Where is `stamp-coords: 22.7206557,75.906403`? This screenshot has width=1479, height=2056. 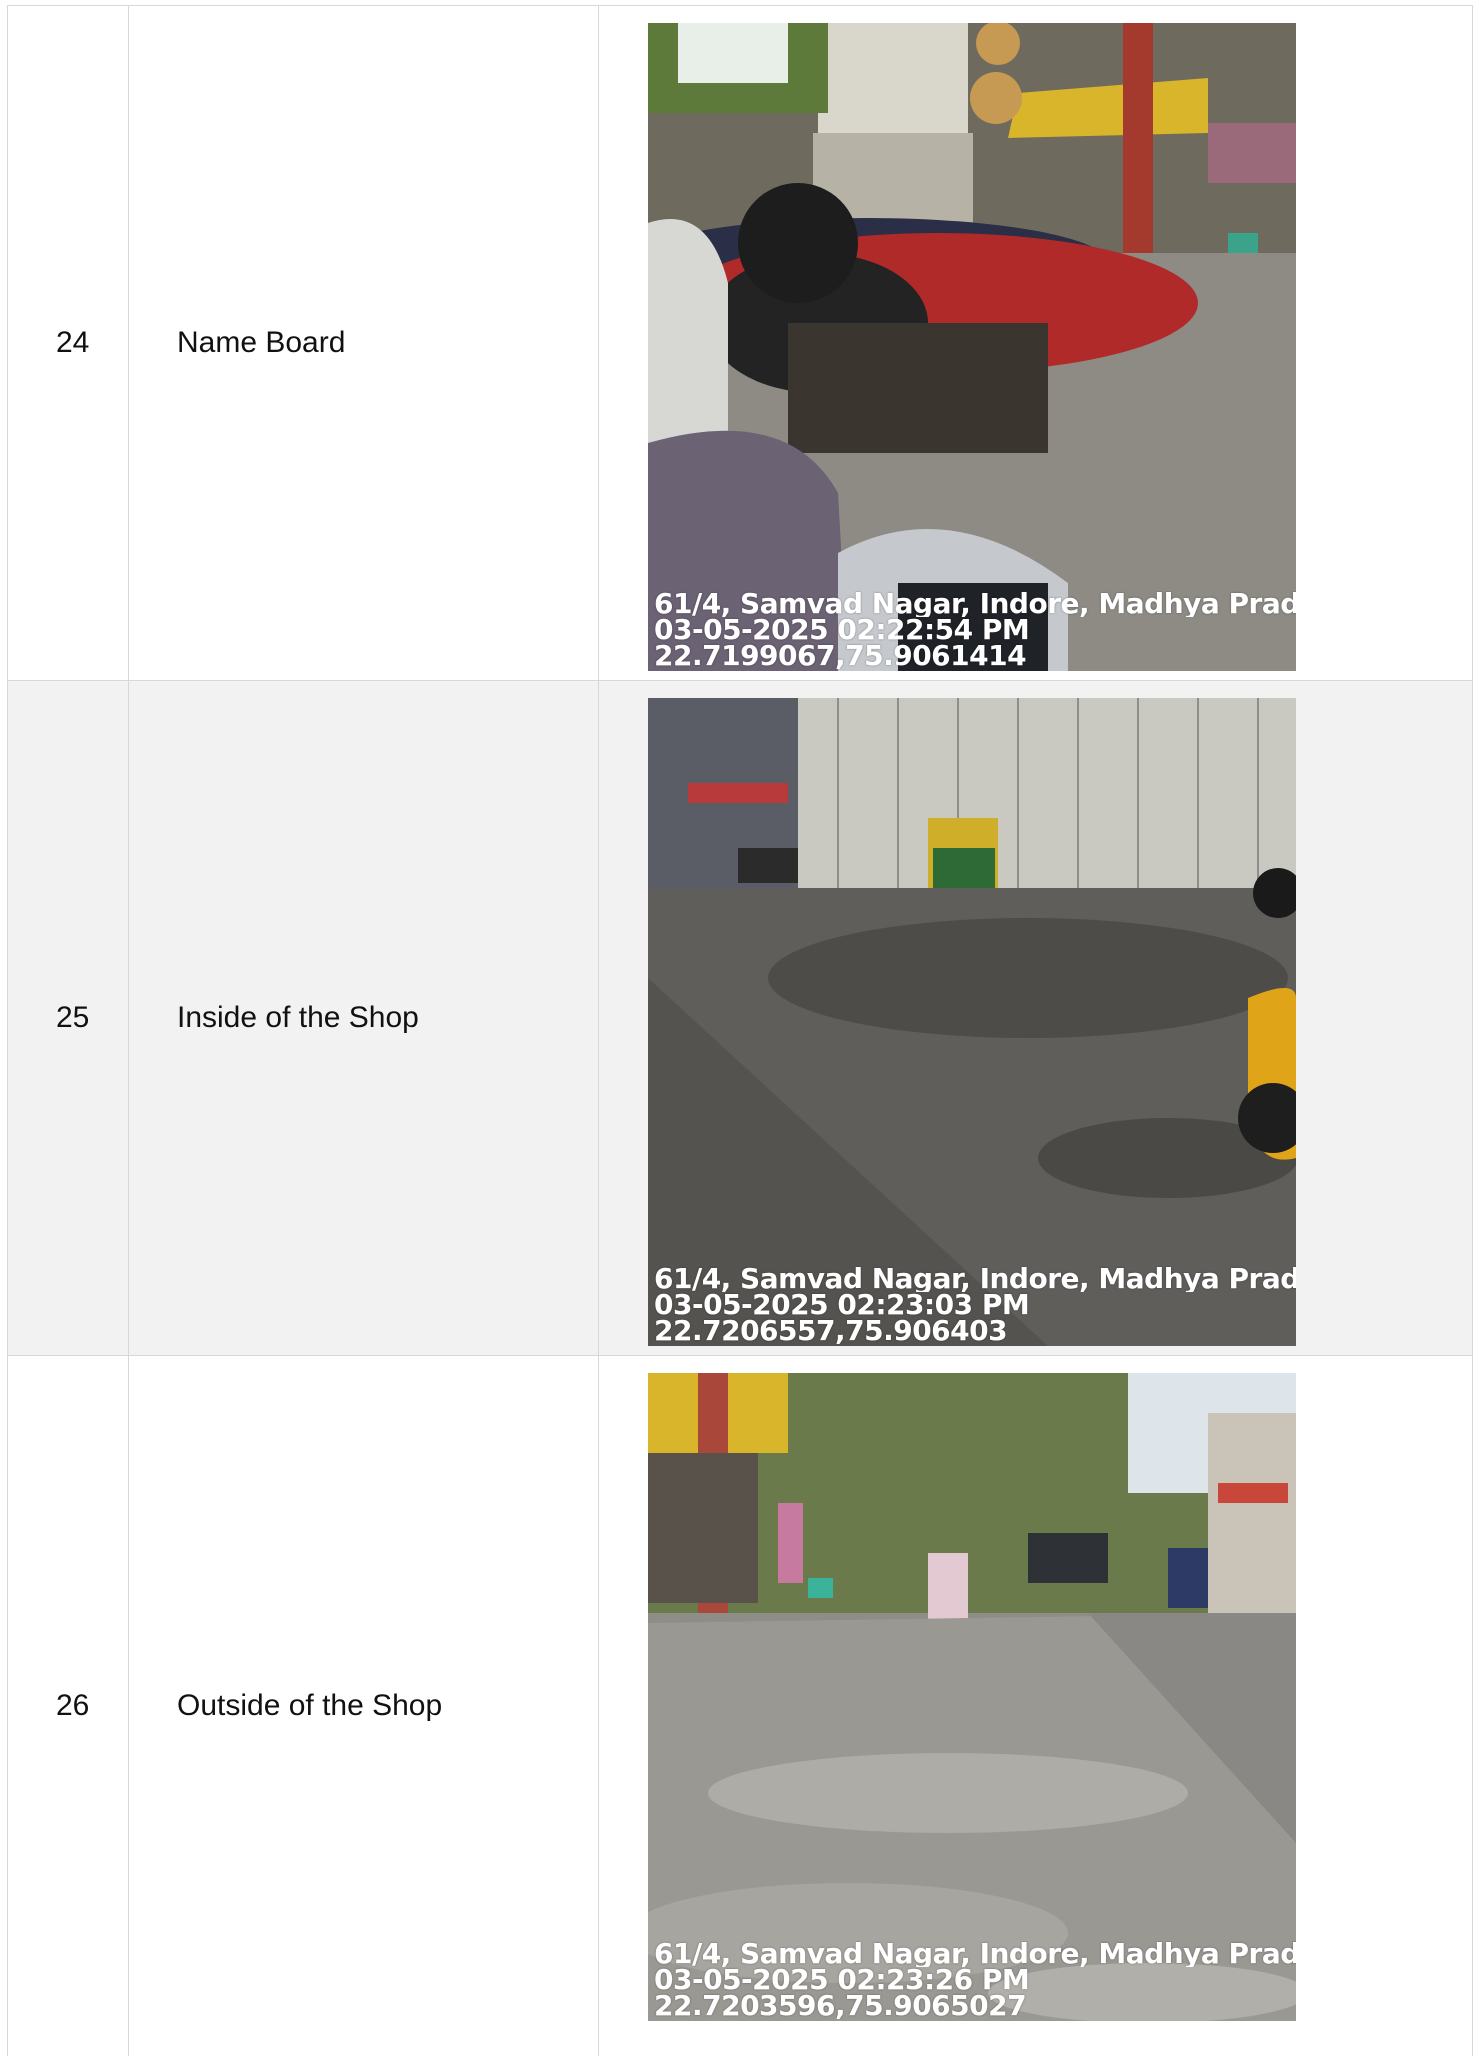
stamp-coords: 22.7206557,75.906403 is located at coordinates (831, 1331).